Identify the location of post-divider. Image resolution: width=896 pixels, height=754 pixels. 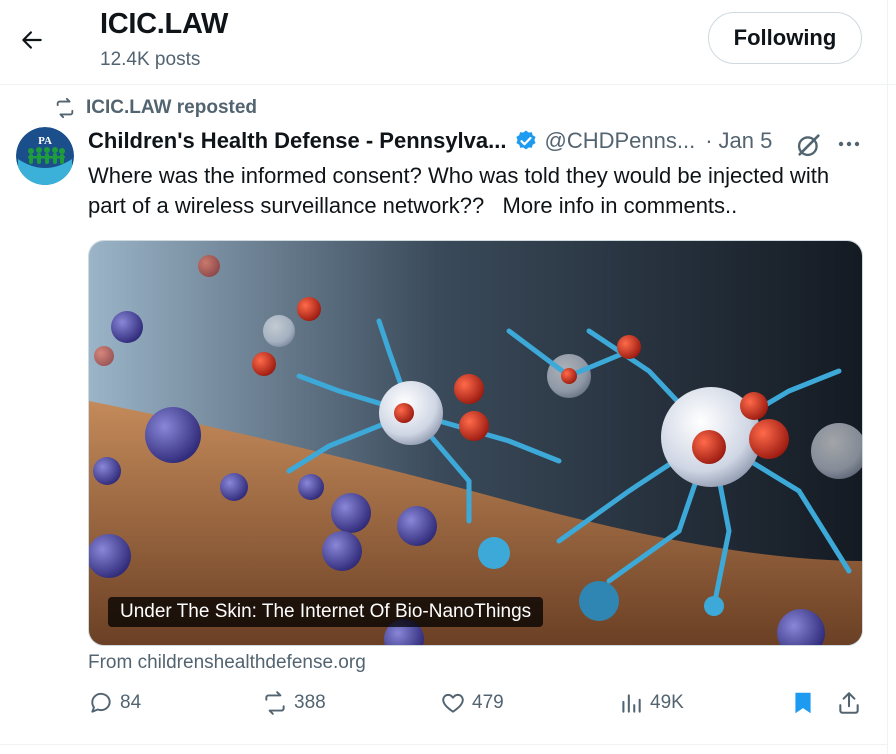
(443, 744).